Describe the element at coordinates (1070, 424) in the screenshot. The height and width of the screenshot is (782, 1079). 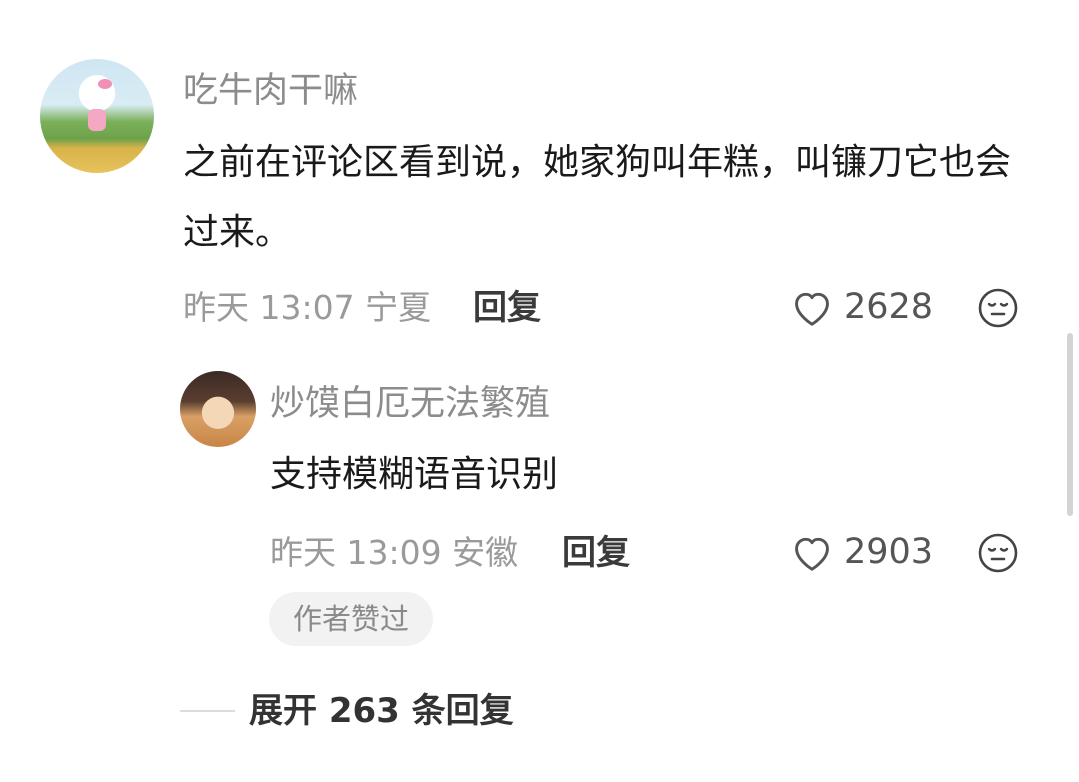
I see `scrollbar` at that location.